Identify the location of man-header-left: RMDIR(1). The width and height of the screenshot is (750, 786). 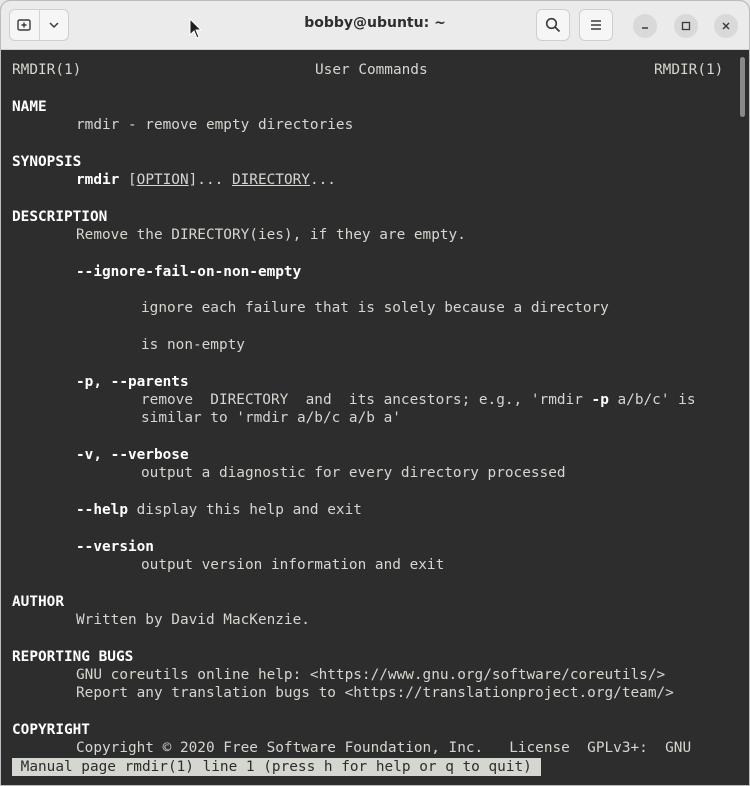
(47, 70).